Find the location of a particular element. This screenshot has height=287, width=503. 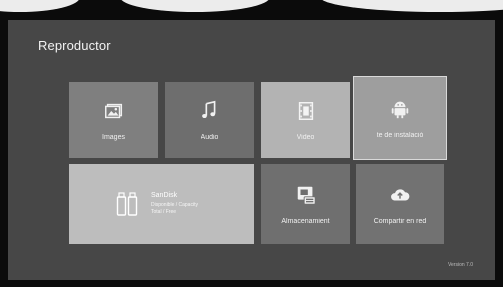

tile-images-label: Images is located at coordinates (113, 137).